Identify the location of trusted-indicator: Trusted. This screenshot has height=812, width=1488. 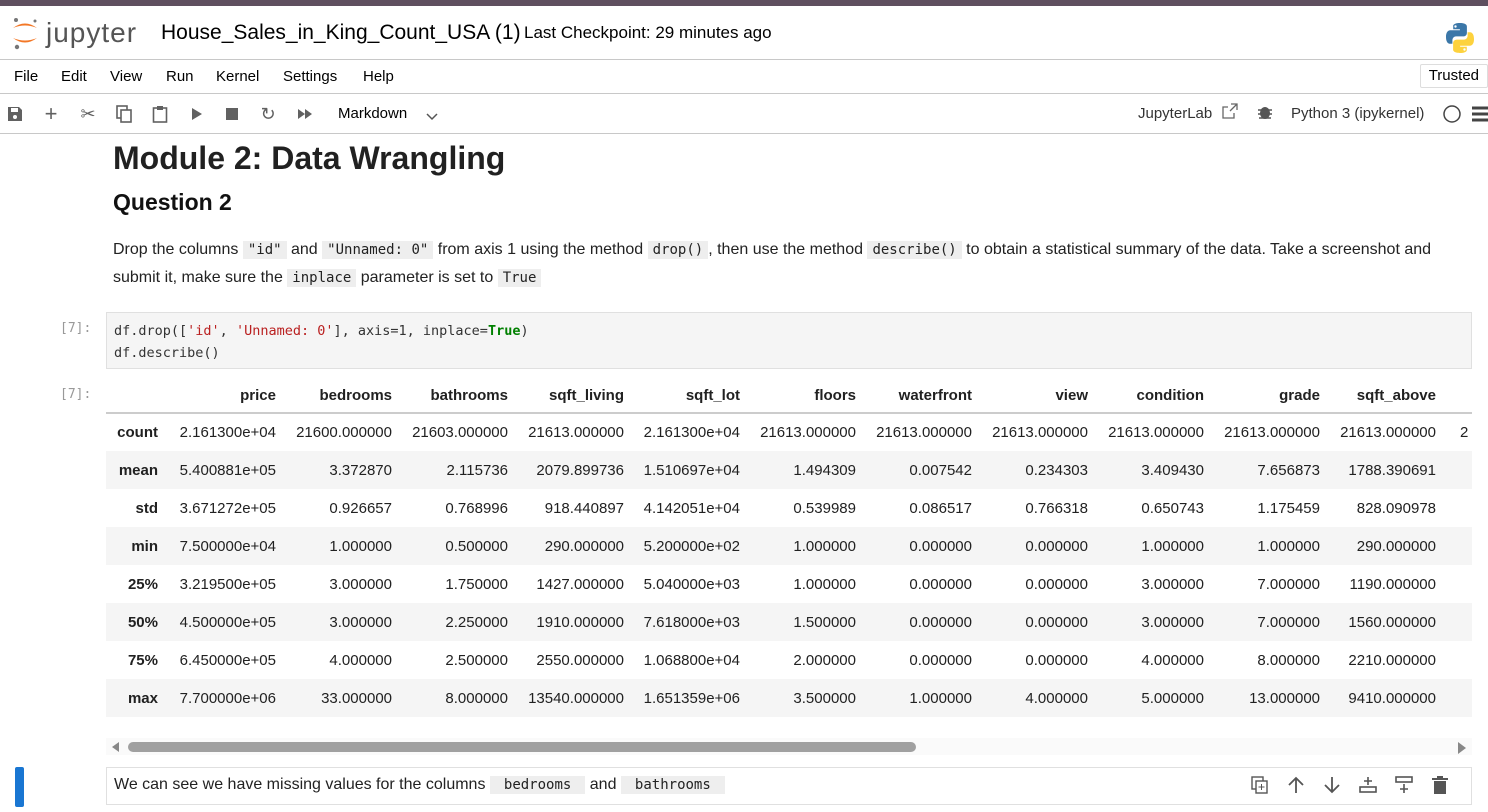
(1453, 76).